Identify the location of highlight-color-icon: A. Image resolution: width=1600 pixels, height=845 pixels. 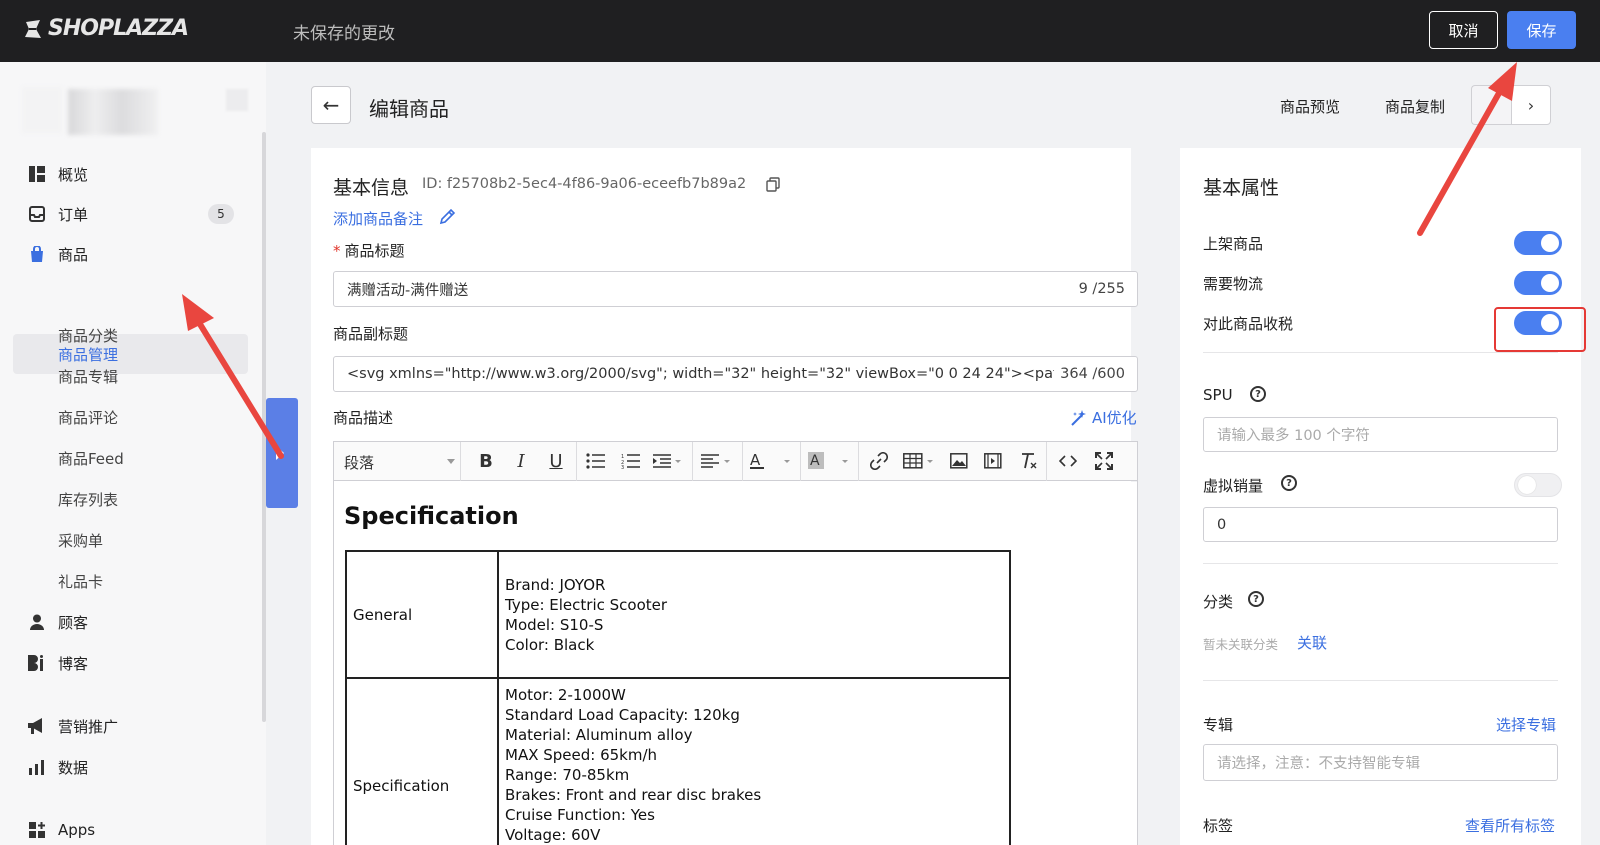
(830, 461).